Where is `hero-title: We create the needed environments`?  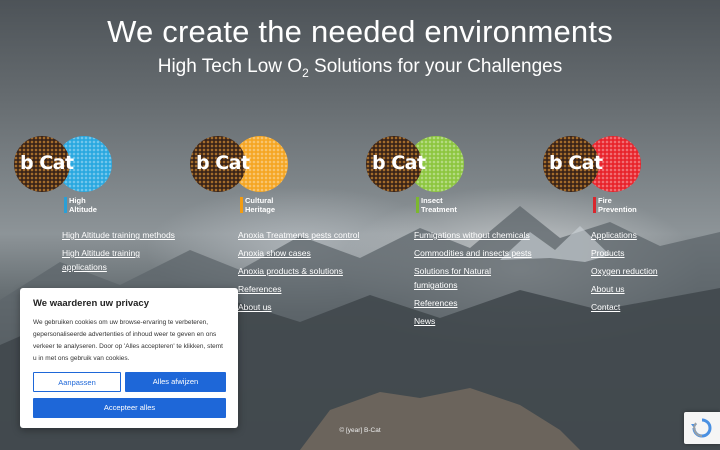
hero-title: We create the needed environments is located at coordinates (360, 31).